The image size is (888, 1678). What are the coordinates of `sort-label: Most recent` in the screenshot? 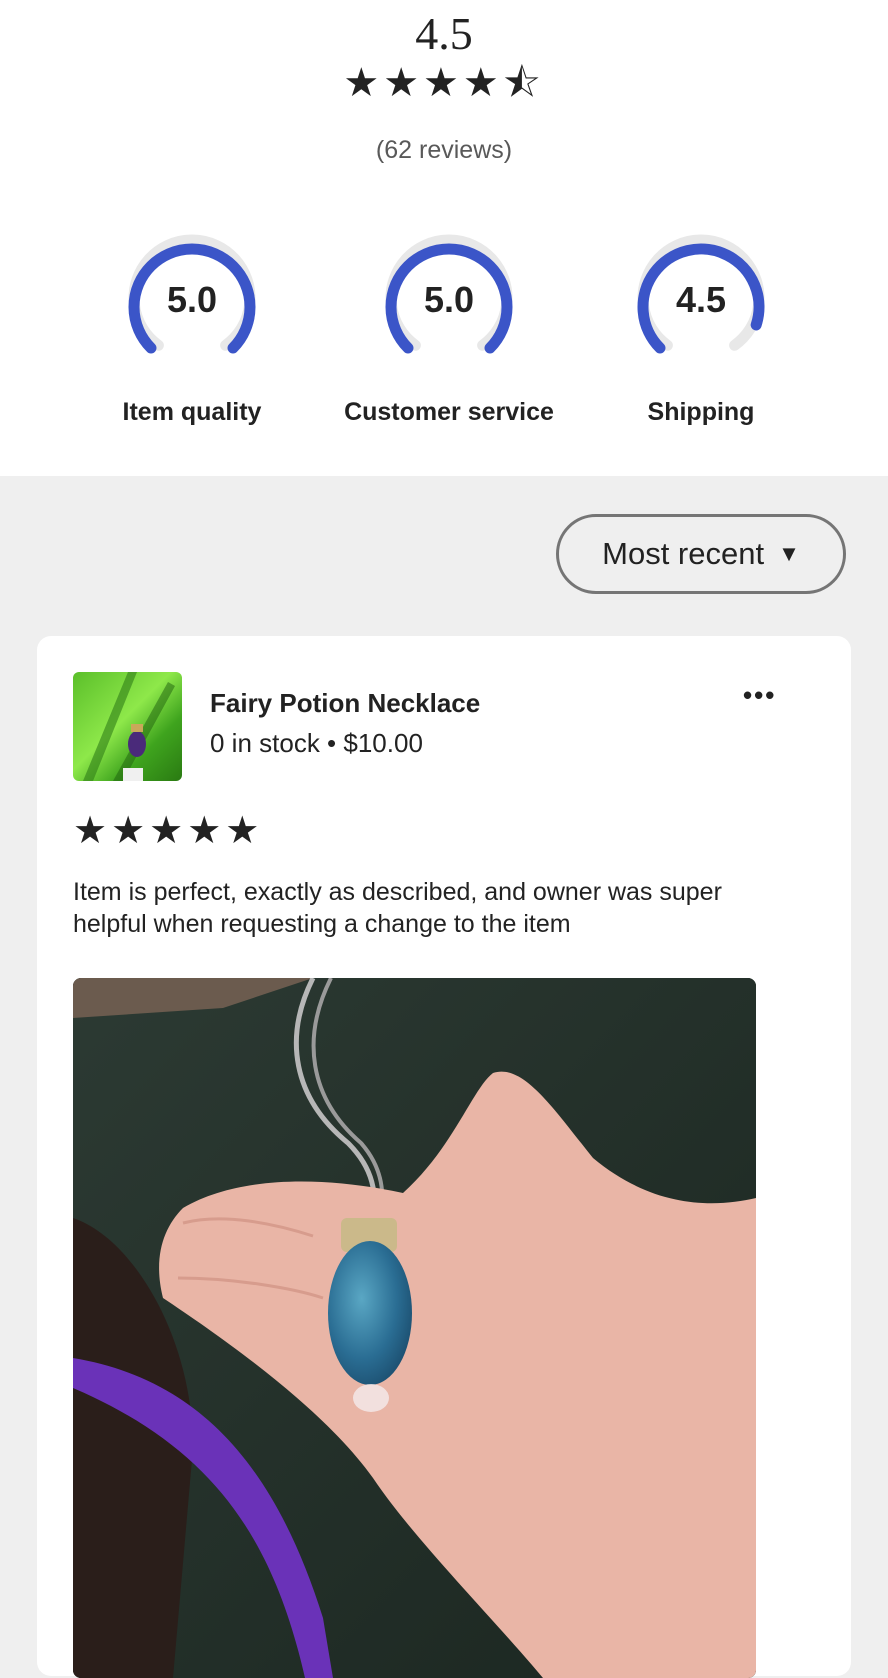 It's located at (683, 553).